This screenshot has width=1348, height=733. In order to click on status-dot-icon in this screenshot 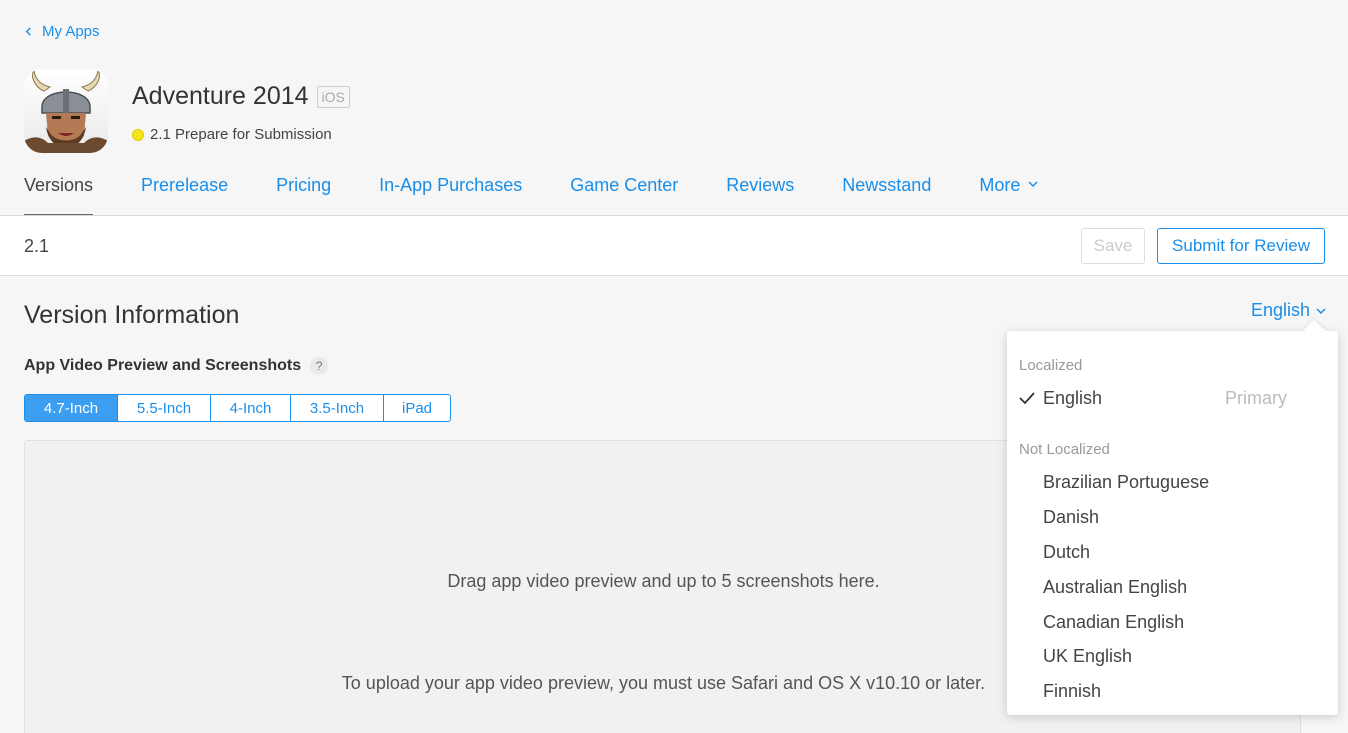, I will do `click(138, 134)`.